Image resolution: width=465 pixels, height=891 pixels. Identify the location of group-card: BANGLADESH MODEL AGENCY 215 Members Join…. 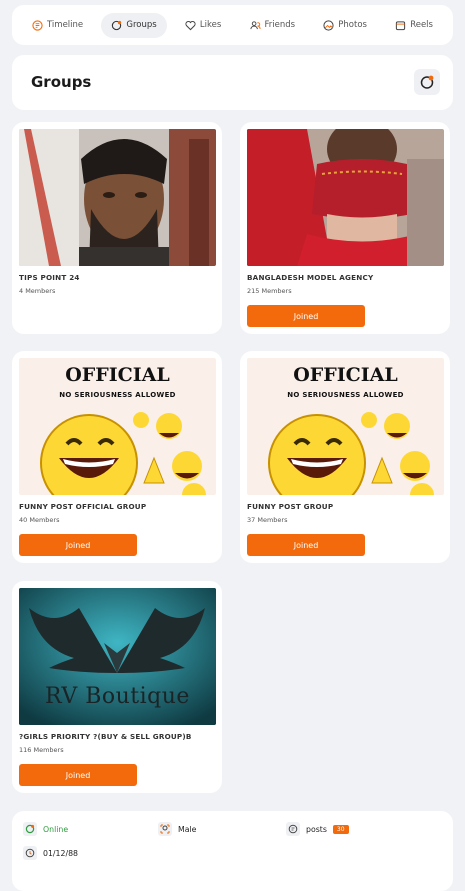
(345, 228).